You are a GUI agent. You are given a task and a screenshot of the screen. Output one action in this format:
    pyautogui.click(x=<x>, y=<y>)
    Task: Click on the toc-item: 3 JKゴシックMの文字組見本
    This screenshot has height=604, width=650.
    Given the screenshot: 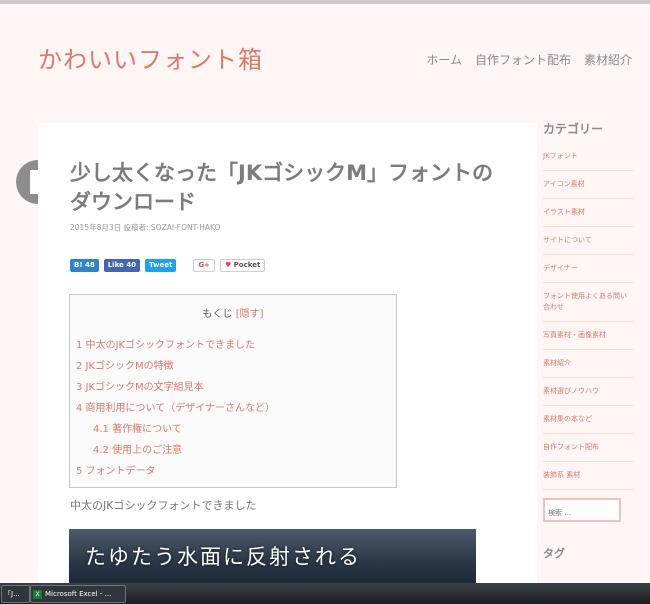 What is the action you would take?
    pyautogui.click(x=175, y=387)
    